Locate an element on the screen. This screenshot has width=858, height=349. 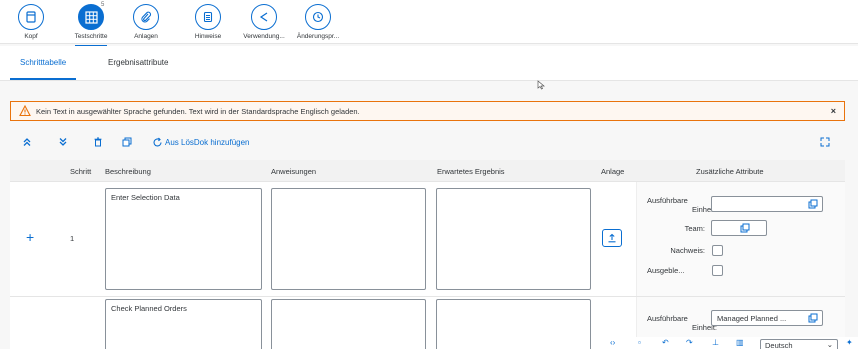
tab-label: Testschritte is located at coordinates (91, 36).